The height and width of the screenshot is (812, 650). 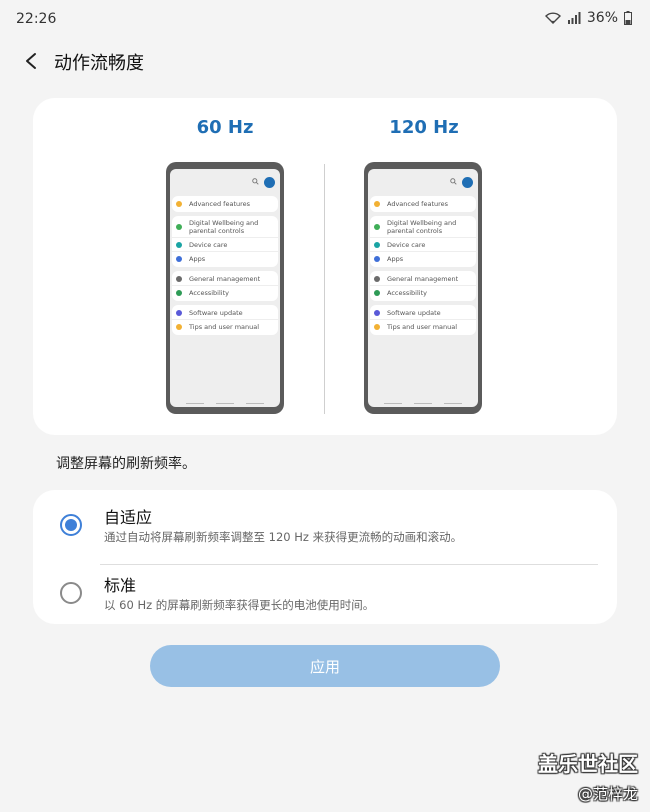 I want to click on option-title: 自适应, so click(x=128, y=517).